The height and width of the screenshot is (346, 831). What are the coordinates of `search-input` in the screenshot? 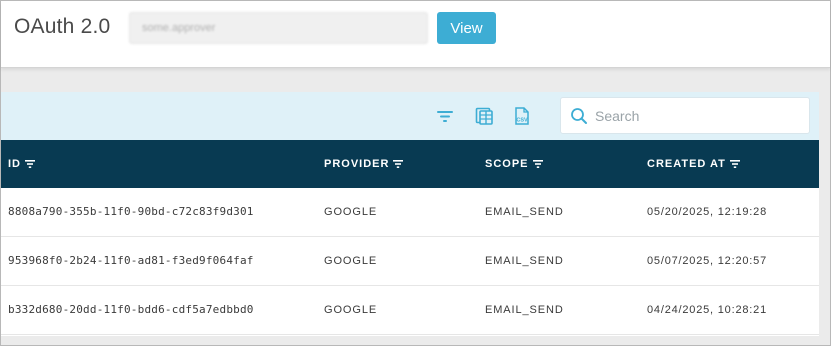 It's located at (697, 116).